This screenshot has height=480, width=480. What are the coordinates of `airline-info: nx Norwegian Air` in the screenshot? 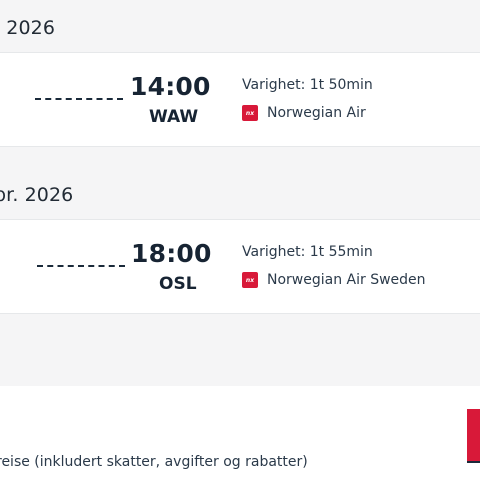 It's located at (304, 113).